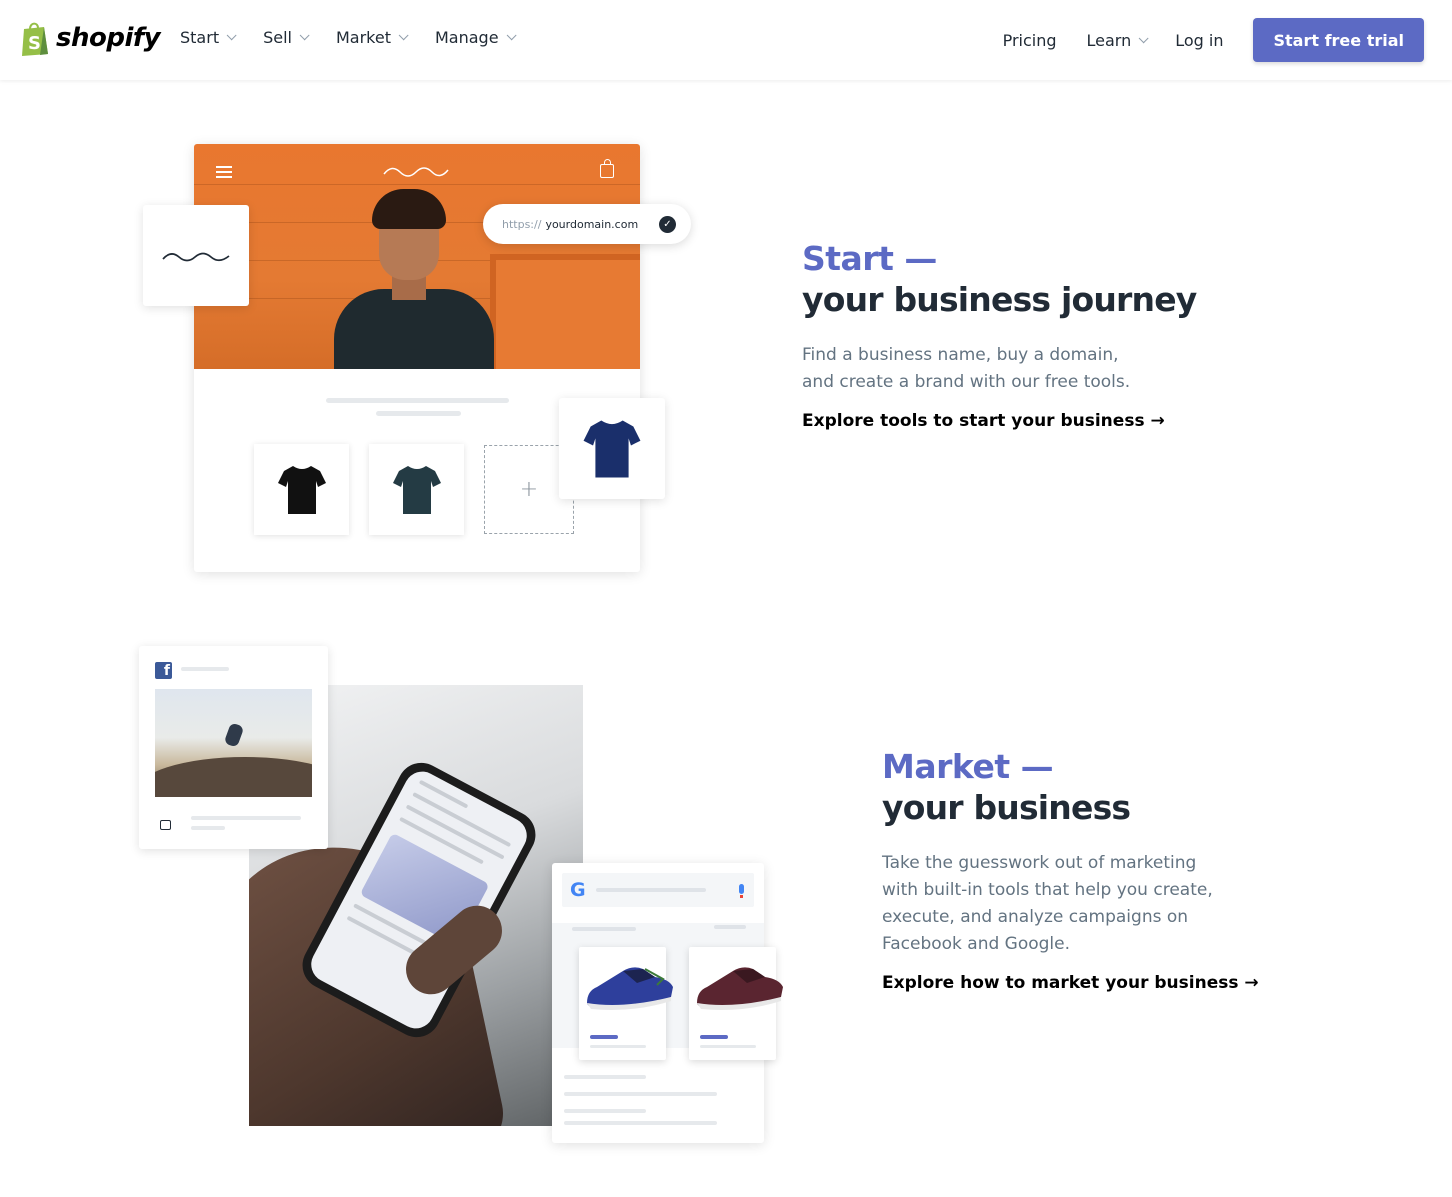 This screenshot has height=1197, width=1452. I want to click on nav-learn-label: Learn, so click(1109, 40).